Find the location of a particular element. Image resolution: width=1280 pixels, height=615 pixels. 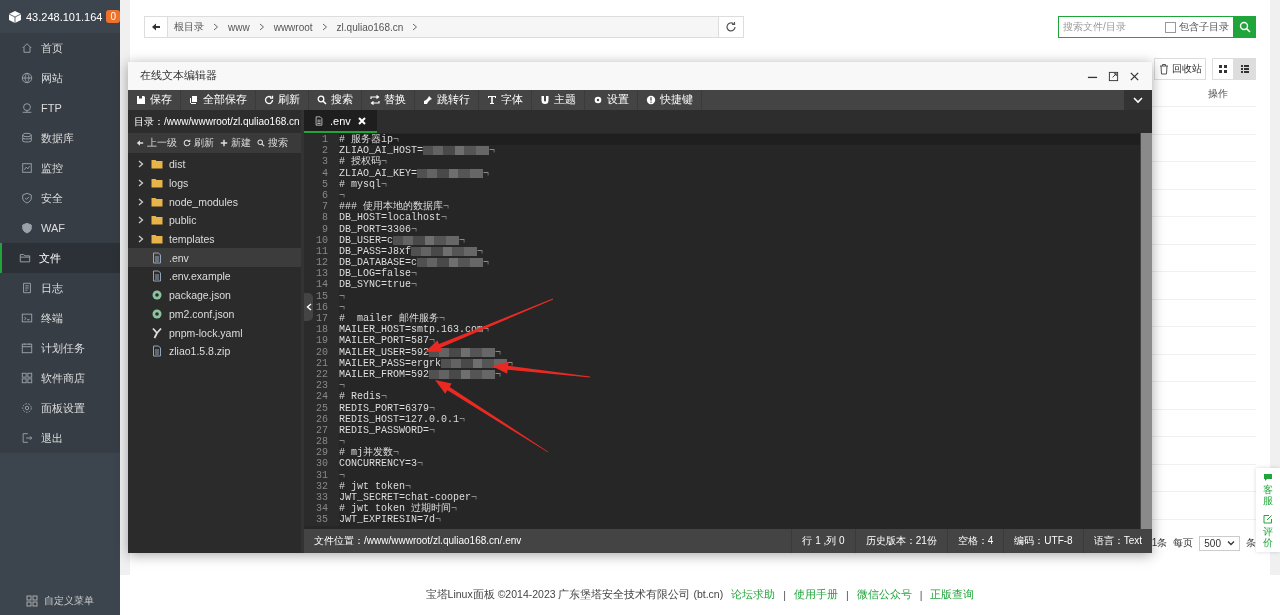

file-tree-item: logs is located at coordinates (214, 183).